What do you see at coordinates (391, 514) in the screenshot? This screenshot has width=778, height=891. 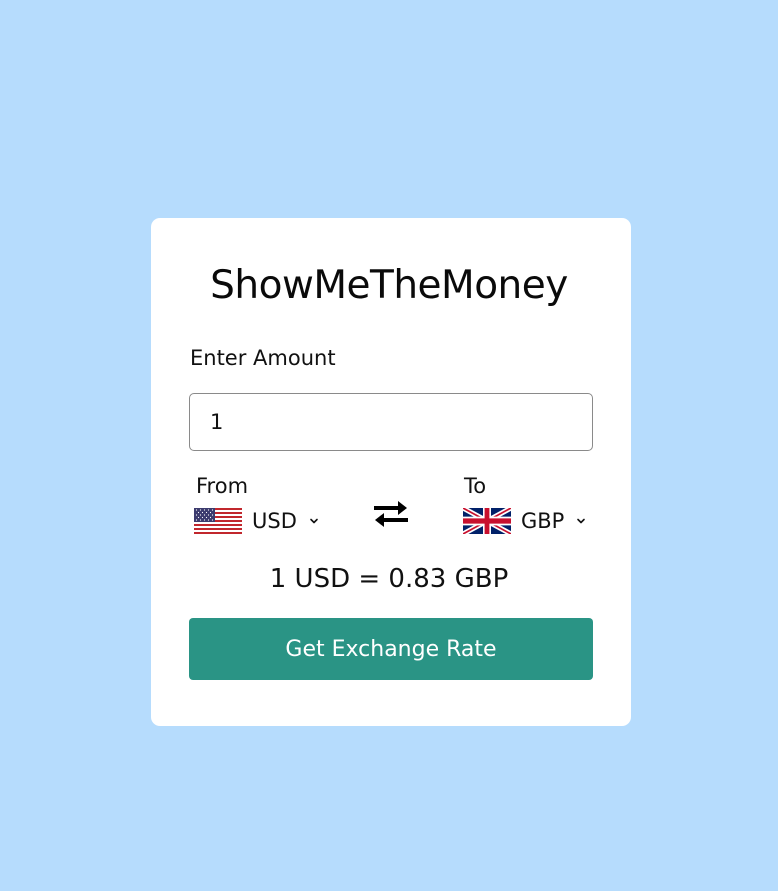 I see `swap-arrows-icon` at bounding box center [391, 514].